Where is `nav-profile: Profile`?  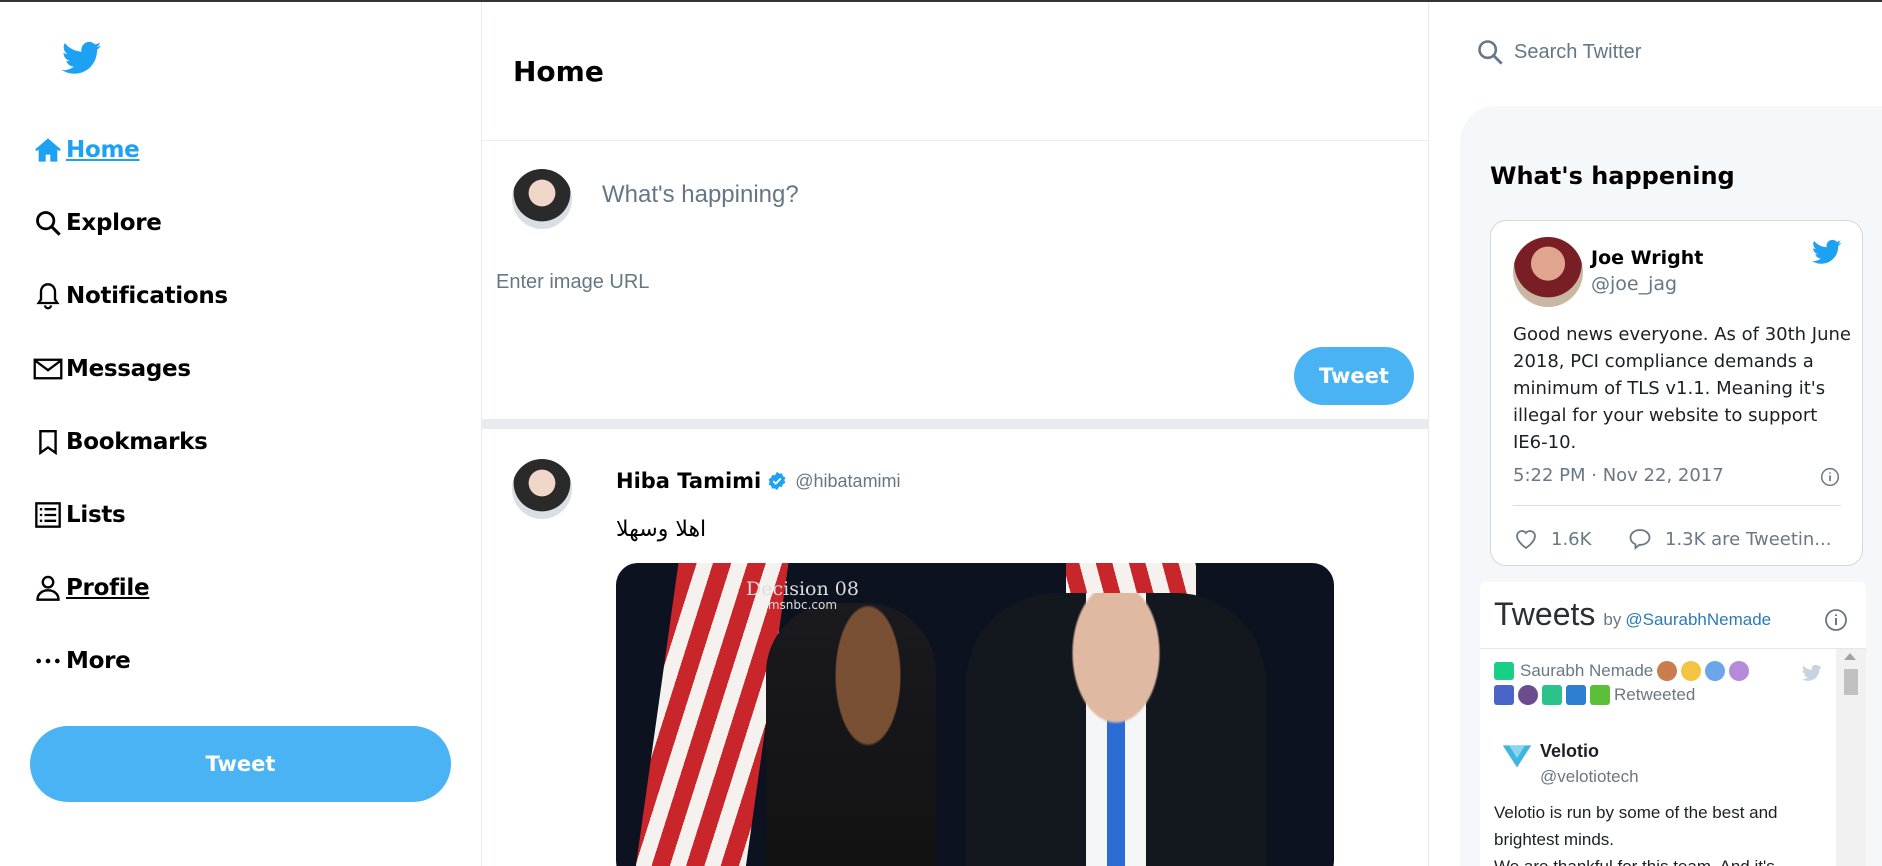 nav-profile: Profile is located at coordinates (91, 588).